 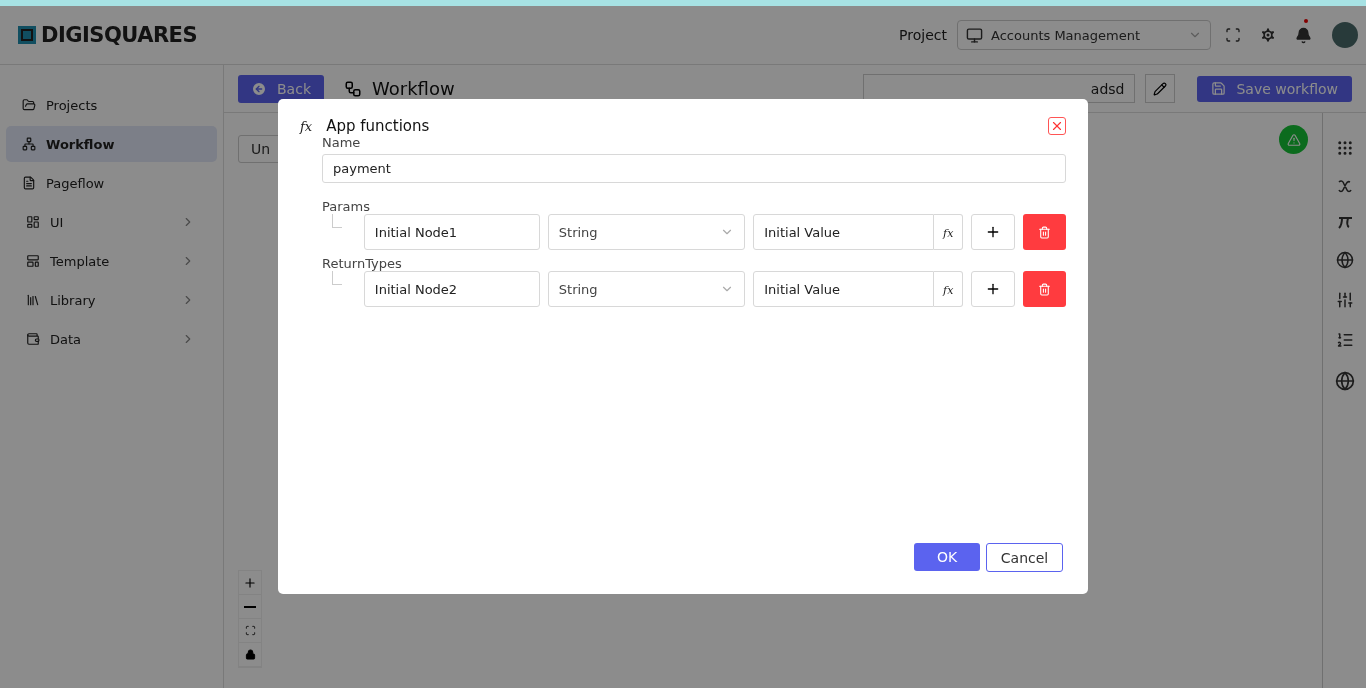 What do you see at coordinates (1084, 35) in the screenshot?
I see `project-select: Accounts Management` at bounding box center [1084, 35].